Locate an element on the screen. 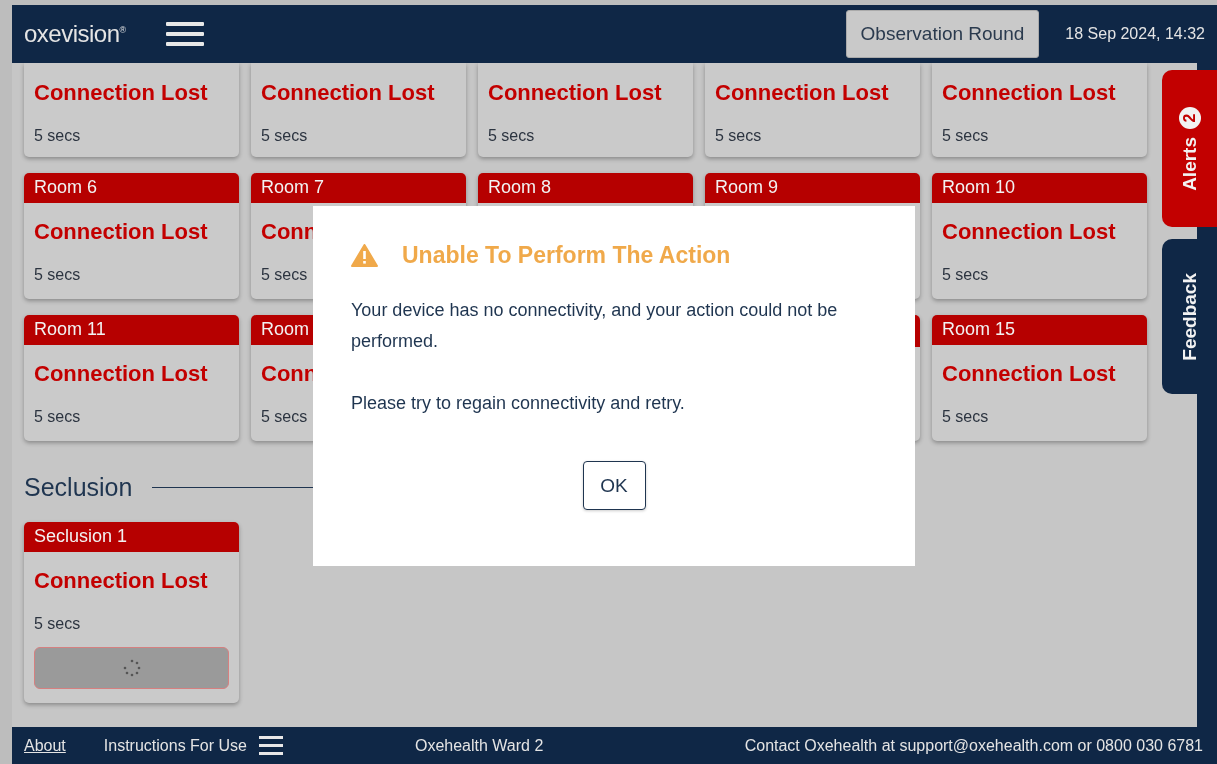  date-time: 18 Sep 2024, 14:32 is located at coordinates (1135, 34).